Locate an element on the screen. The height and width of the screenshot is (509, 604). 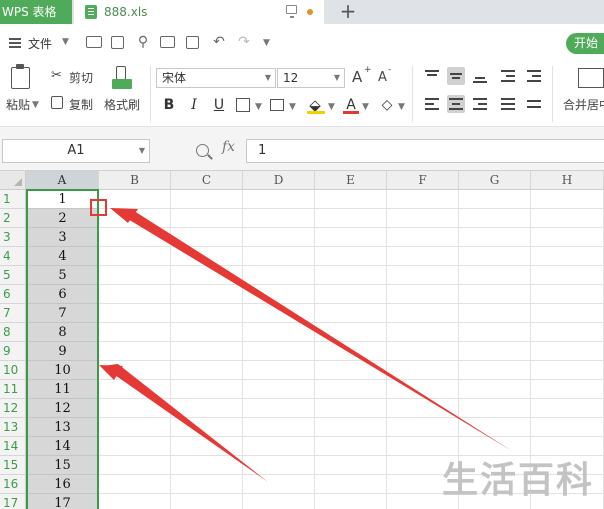
start-tab: 开始 is located at coordinates (585, 43).